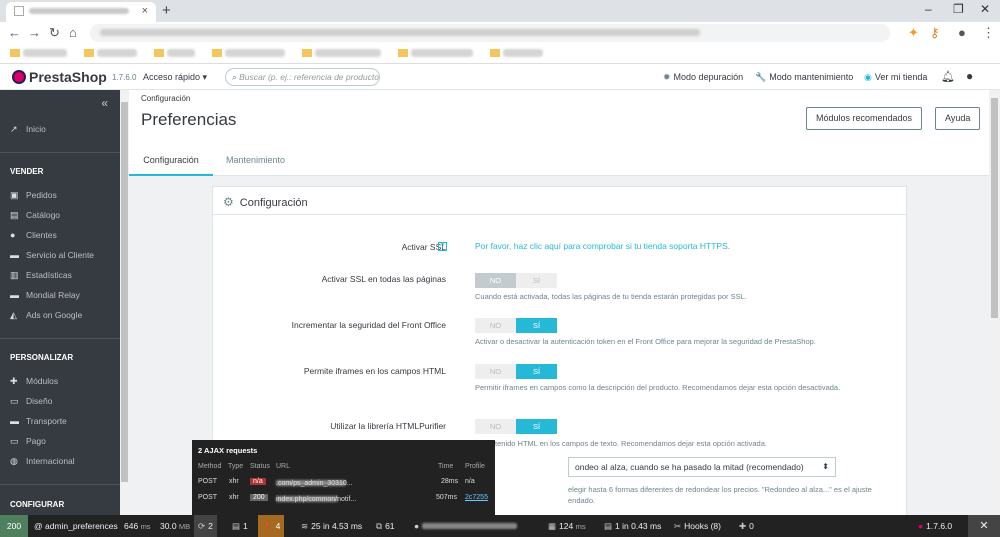 This screenshot has width=1000, height=537. Describe the element at coordinates (59, 77) in the screenshot. I see `prestashop-logo: PrestaShop` at that location.